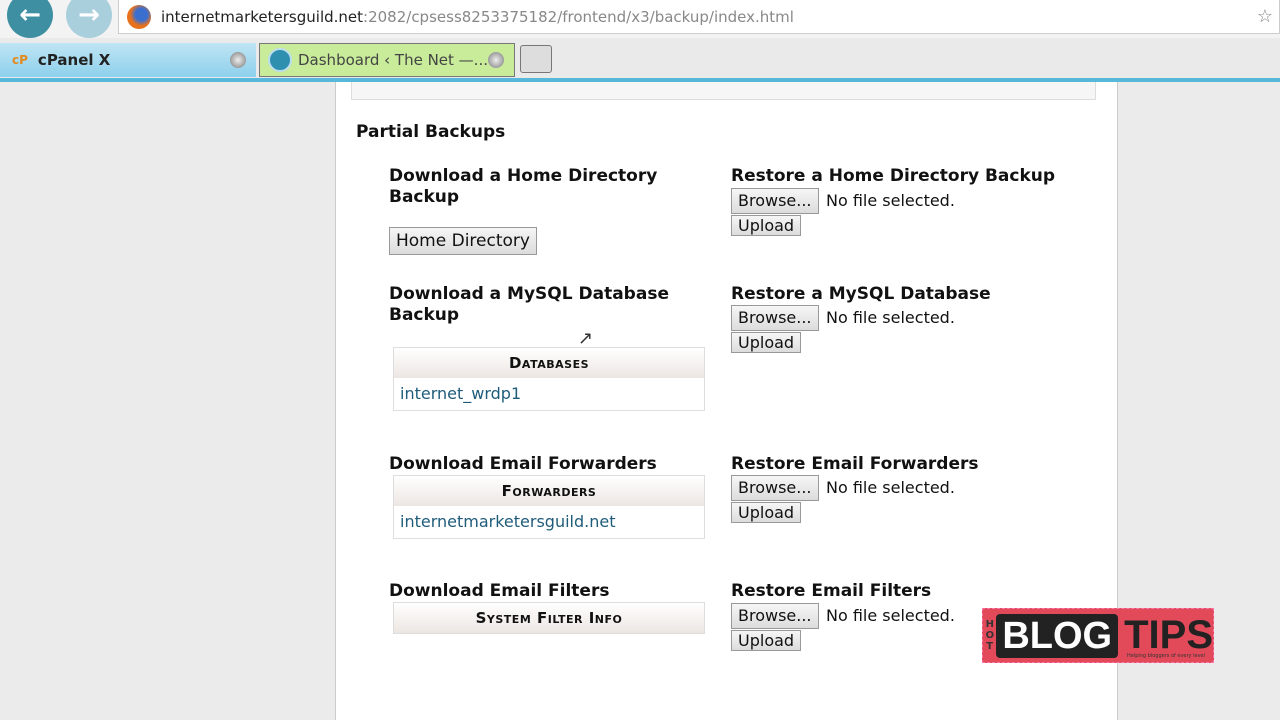 The height and width of the screenshot is (720, 1280). What do you see at coordinates (30, 19) in the screenshot?
I see `back-button: ←` at bounding box center [30, 19].